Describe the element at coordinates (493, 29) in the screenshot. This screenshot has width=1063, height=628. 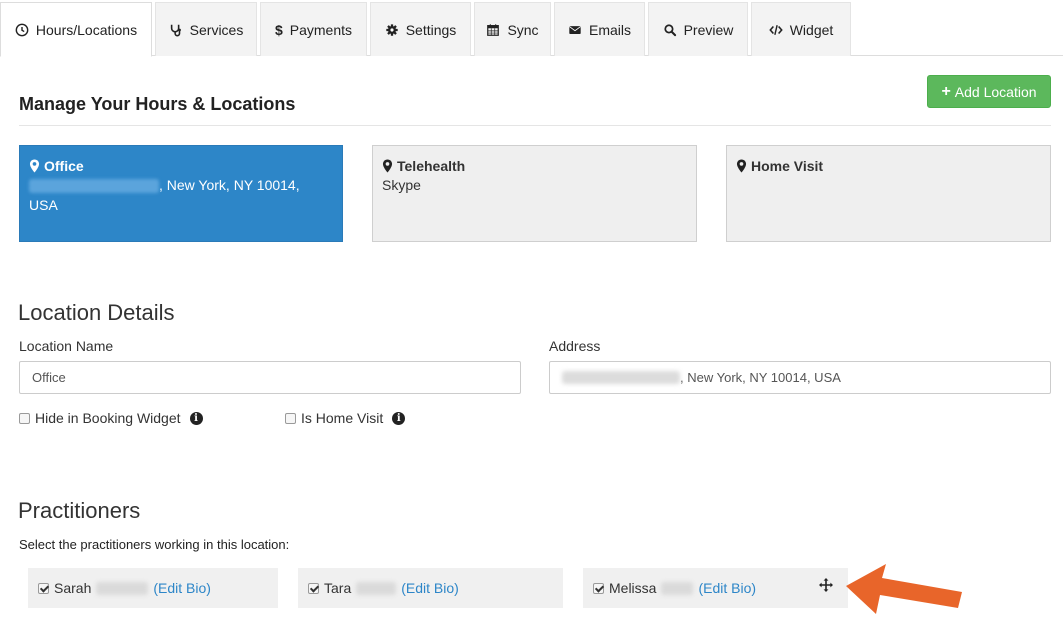
I see `calendar-icon` at that location.